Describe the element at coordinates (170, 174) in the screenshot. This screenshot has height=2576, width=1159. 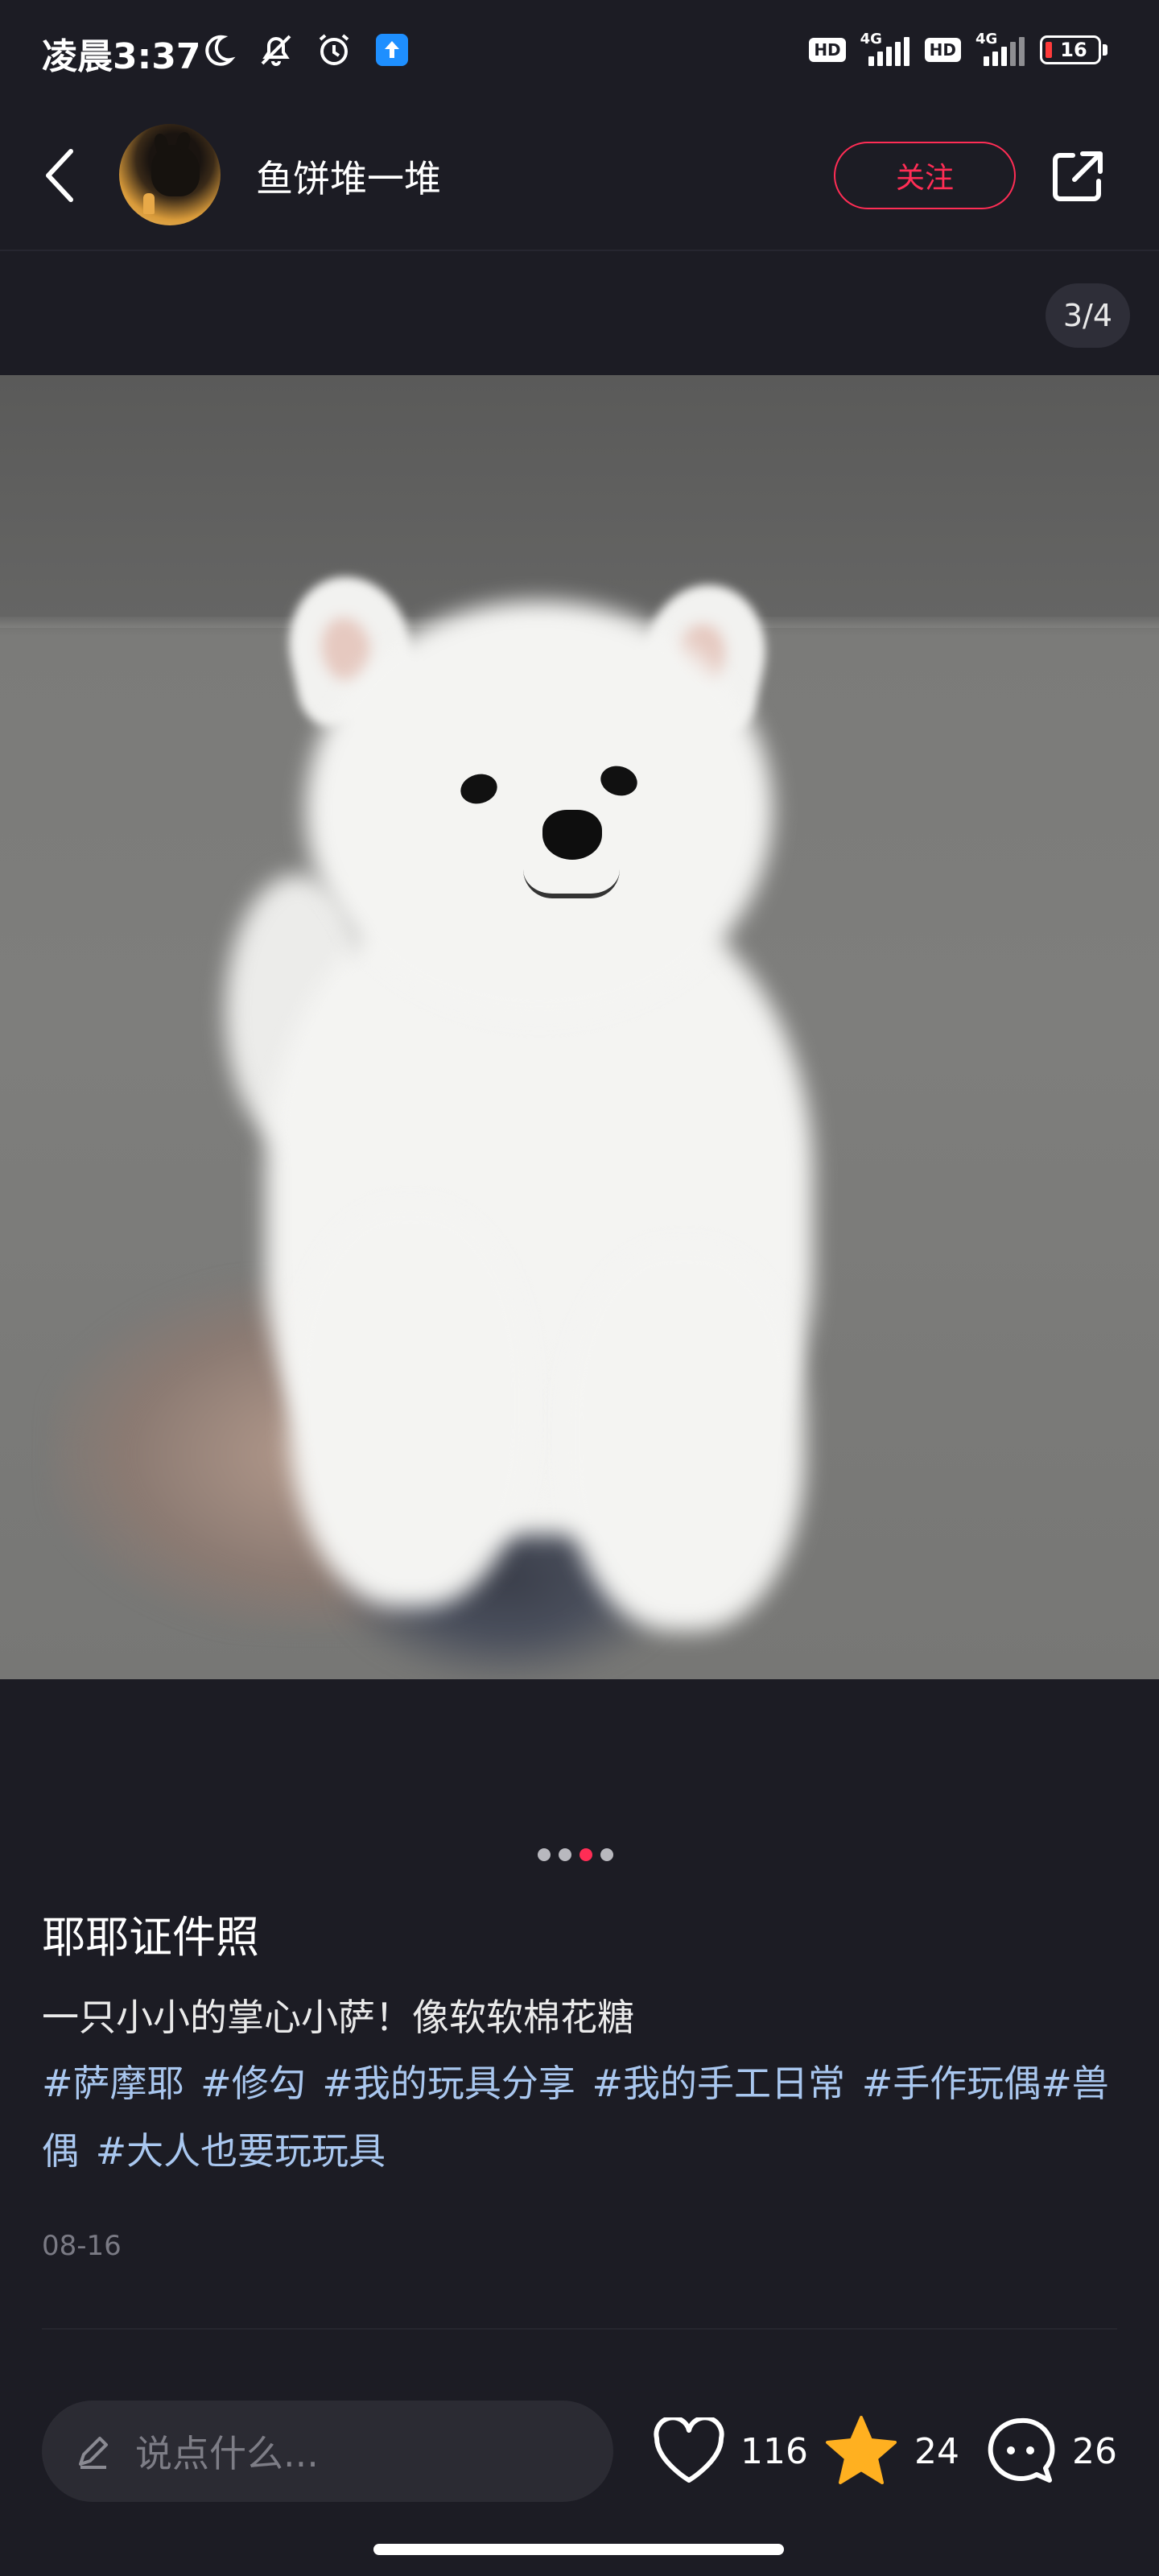
I see `avatar` at that location.